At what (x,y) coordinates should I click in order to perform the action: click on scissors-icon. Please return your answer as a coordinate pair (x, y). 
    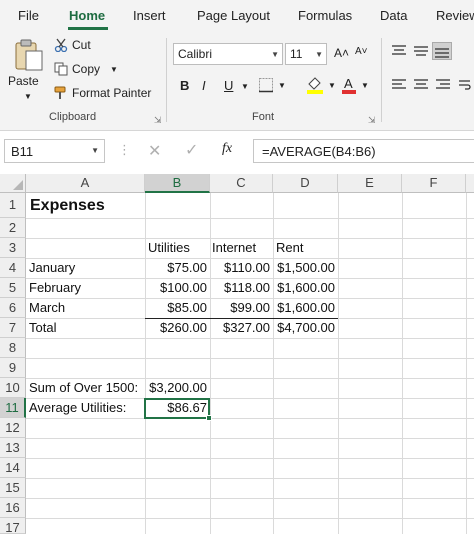
    Looking at the image, I should click on (61, 45).